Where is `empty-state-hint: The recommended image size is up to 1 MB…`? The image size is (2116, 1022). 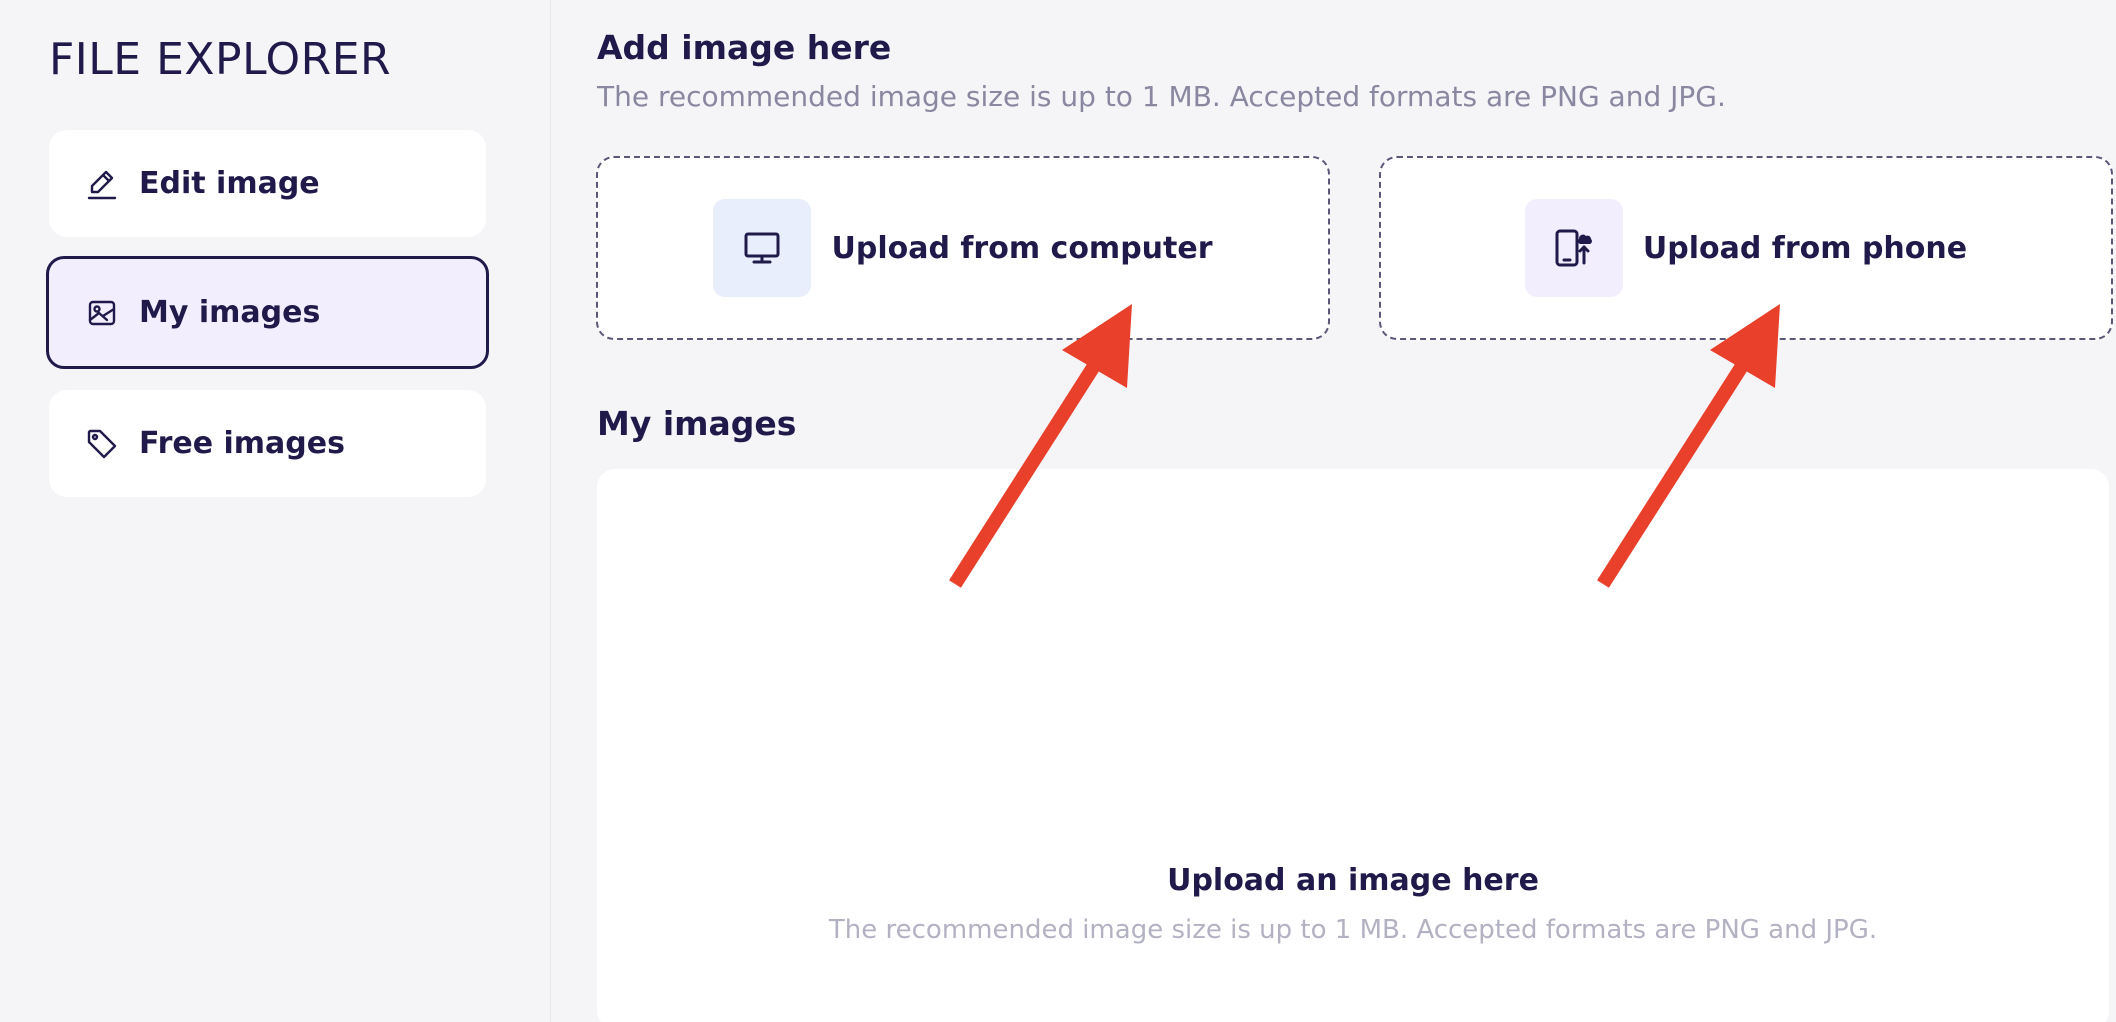 empty-state-hint: The recommended image size is up to 1 MB… is located at coordinates (1353, 930).